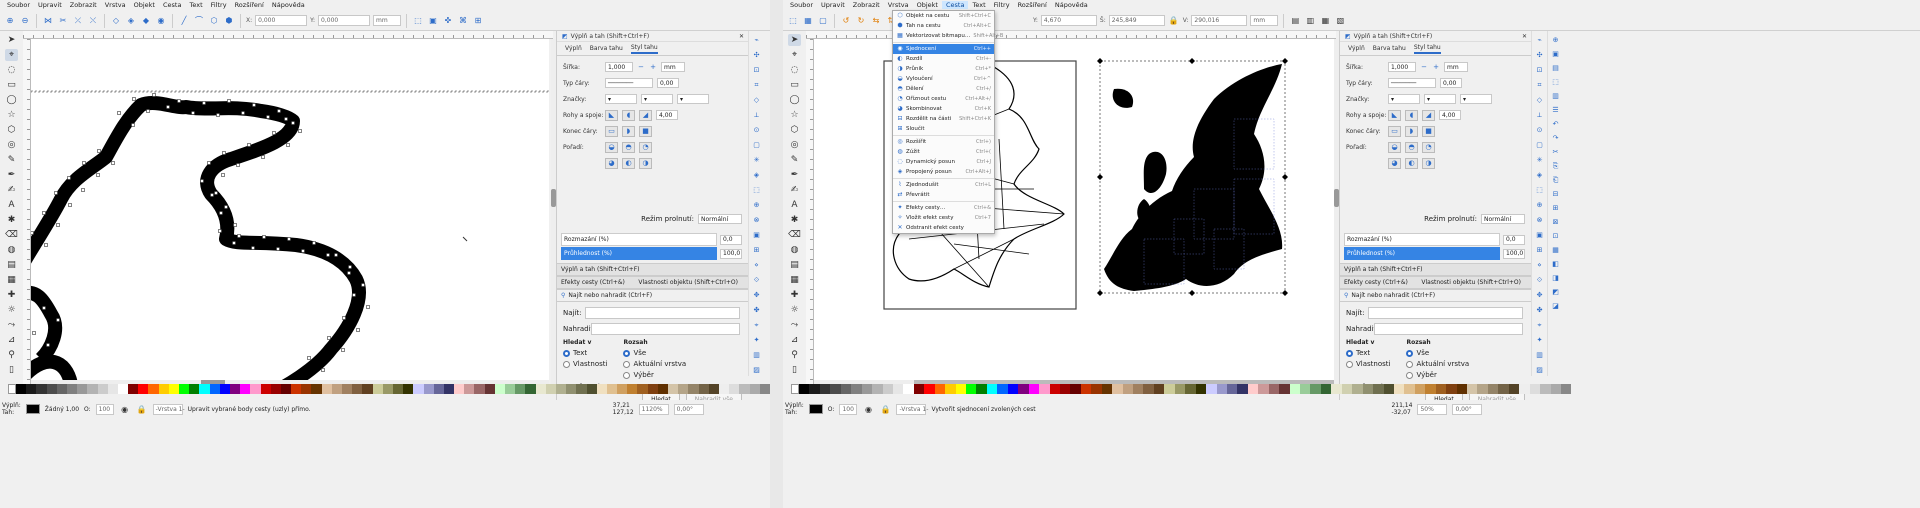 This screenshot has height=508, width=1920. I want to click on page-tool-icon: ▯, so click(11, 370).